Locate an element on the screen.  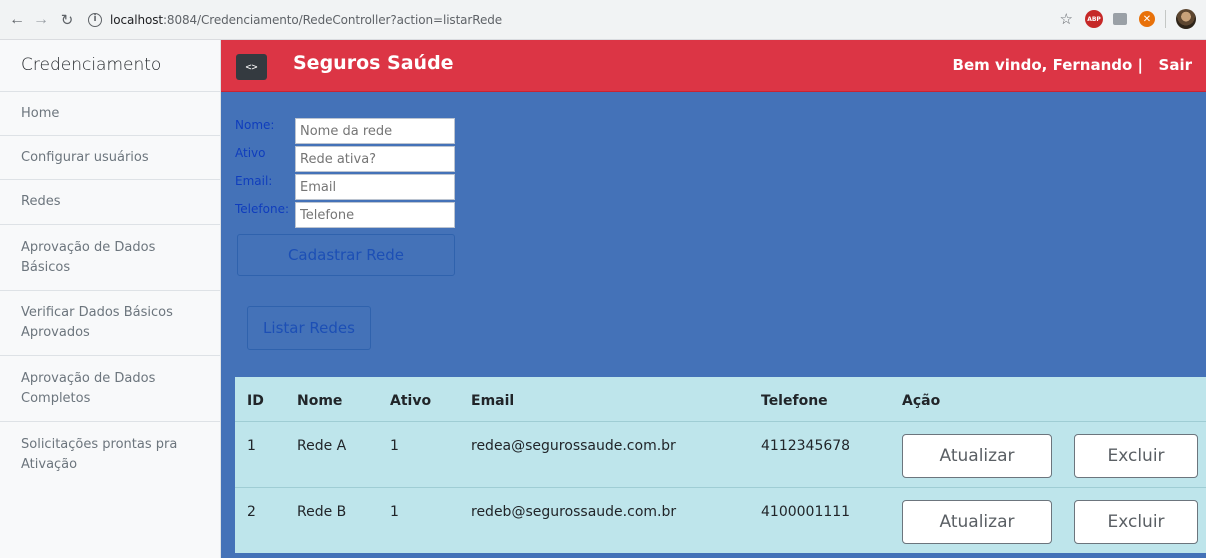
sidebar-item-label: Solicitações prontas pra Ativação is located at coordinates (99, 454).